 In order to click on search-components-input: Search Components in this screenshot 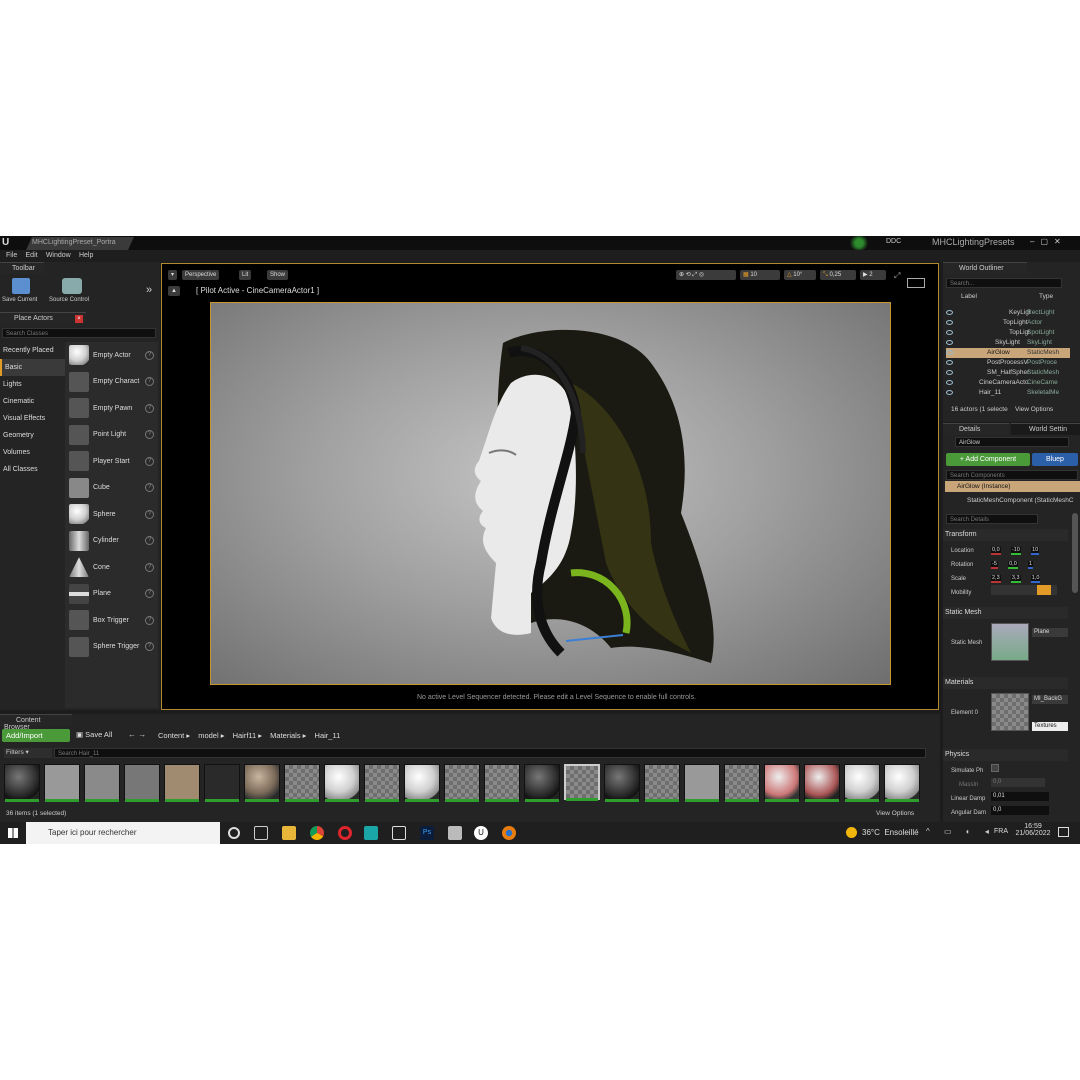, I will do `click(1012, 475)`.